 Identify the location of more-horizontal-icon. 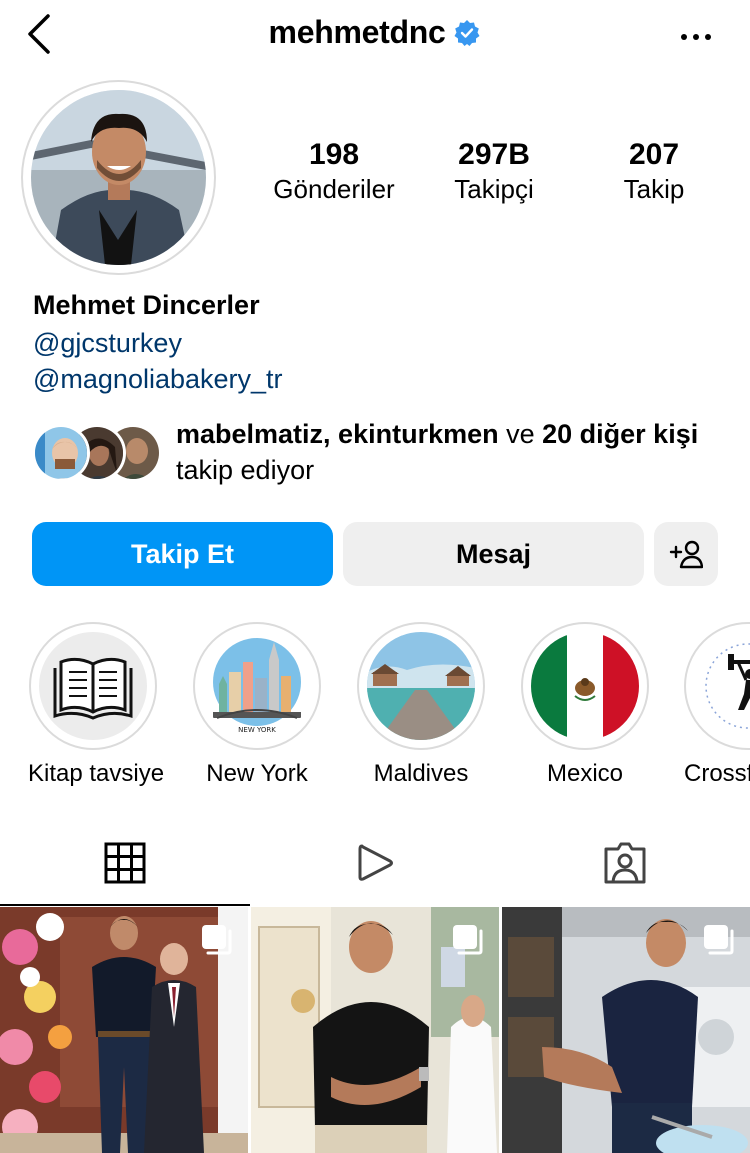
(696, 37).